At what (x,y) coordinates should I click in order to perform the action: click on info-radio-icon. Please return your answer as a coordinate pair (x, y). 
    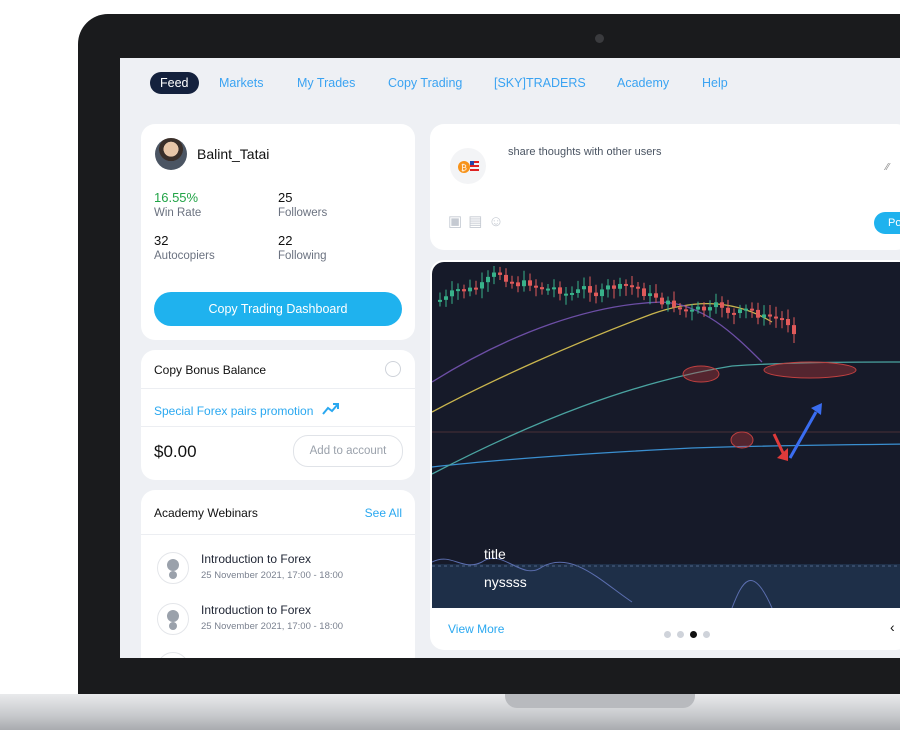
    Looking at the image, I should click on (393, 369).